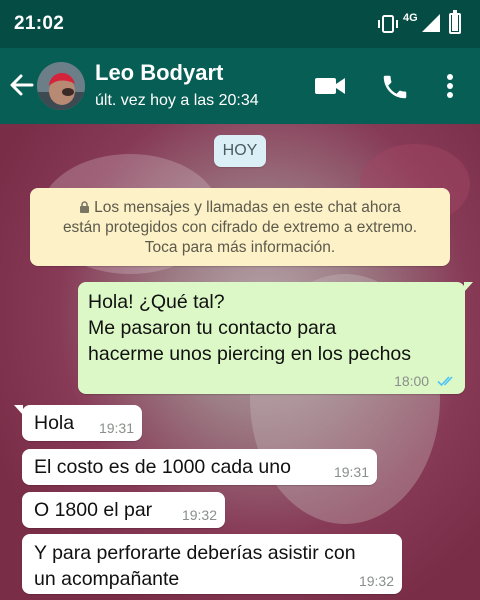 Image resolution: width=480 pixels, height=600 pixels. I want to click on message-time: 18:00, so click(412, 381).